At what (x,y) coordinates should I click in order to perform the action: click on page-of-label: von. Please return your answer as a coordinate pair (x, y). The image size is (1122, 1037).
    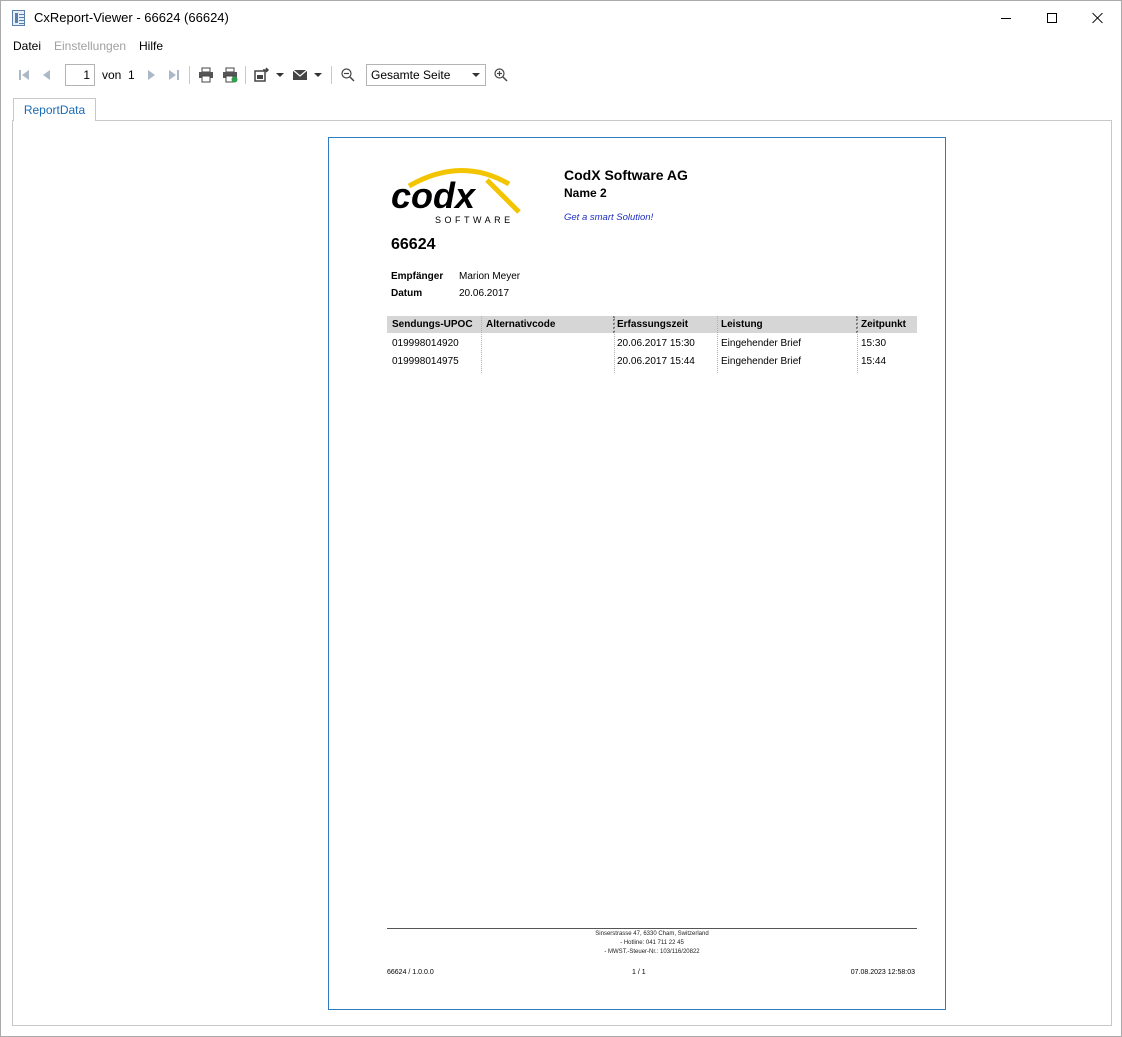
    Looking at the image, I should click on (112, 75).